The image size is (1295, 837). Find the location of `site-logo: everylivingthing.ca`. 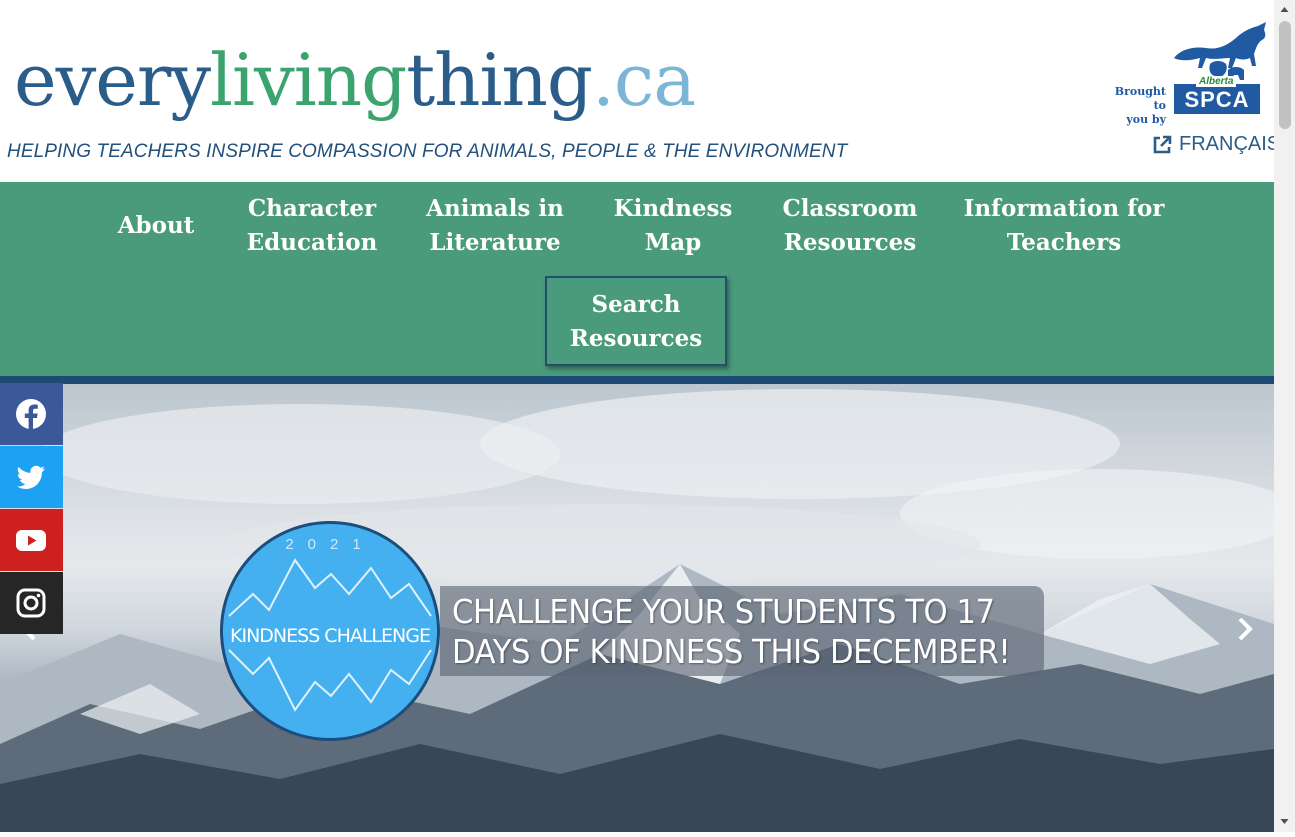

site-logo: everylivingthing.ca is located at coordinates (355, 80).